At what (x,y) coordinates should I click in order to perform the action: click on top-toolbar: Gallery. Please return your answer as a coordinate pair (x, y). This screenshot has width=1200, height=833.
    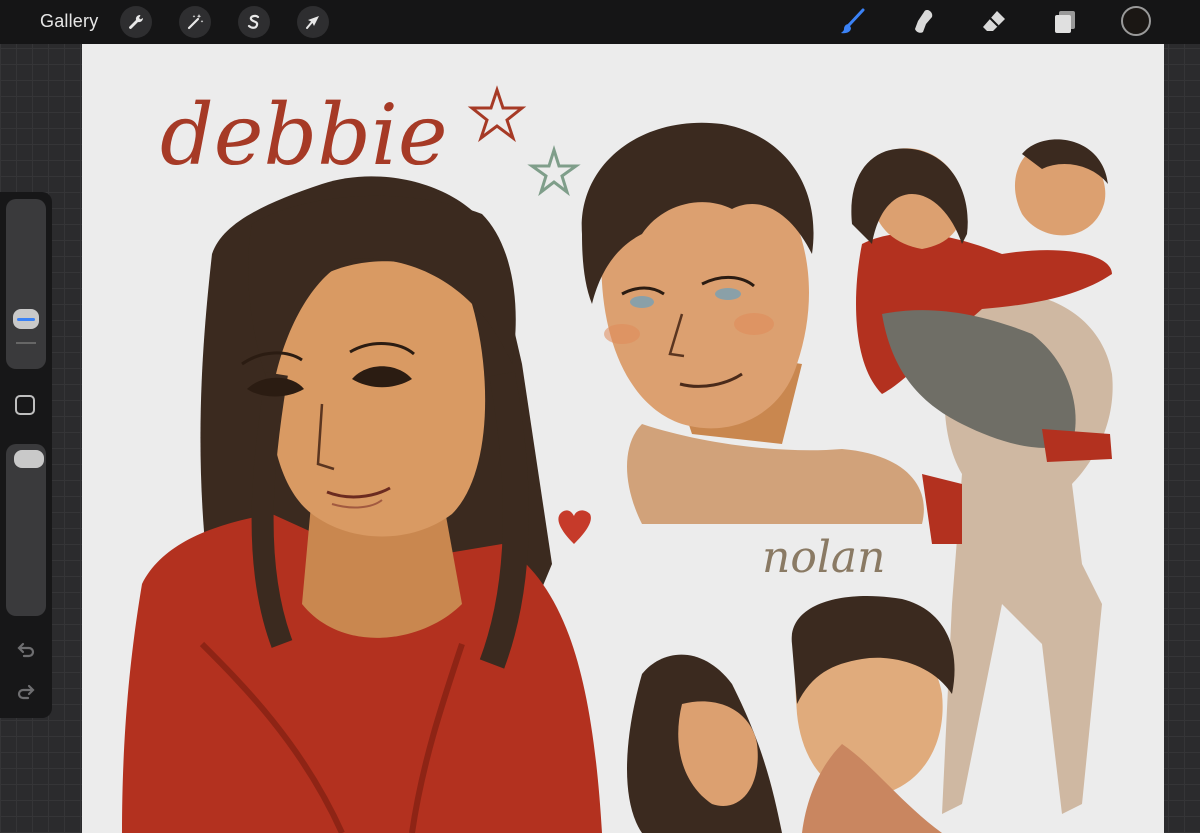
    Looking at the image, I should click on (600, 22).